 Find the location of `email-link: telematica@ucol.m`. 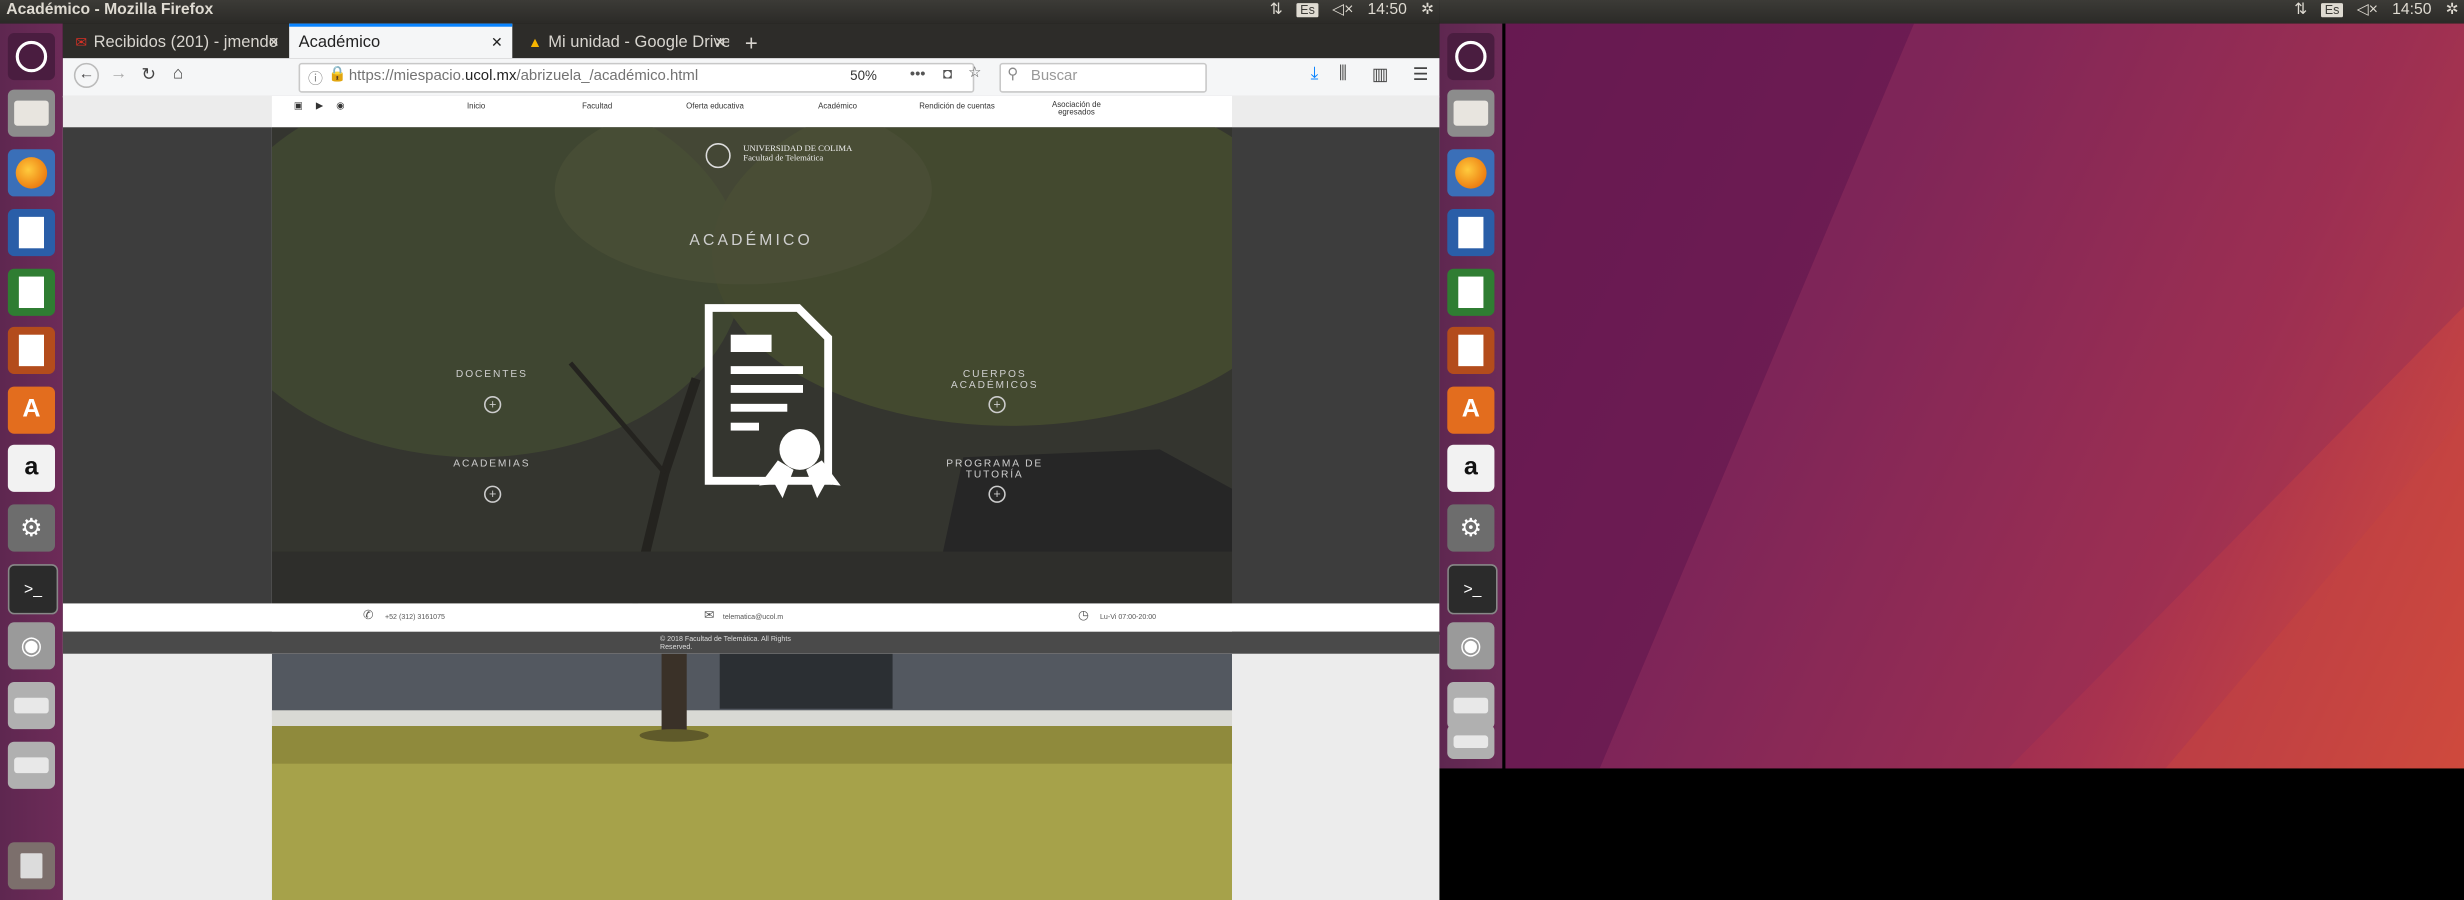

email-link: telematica@ucol.m is located at coordinates (753, 617).